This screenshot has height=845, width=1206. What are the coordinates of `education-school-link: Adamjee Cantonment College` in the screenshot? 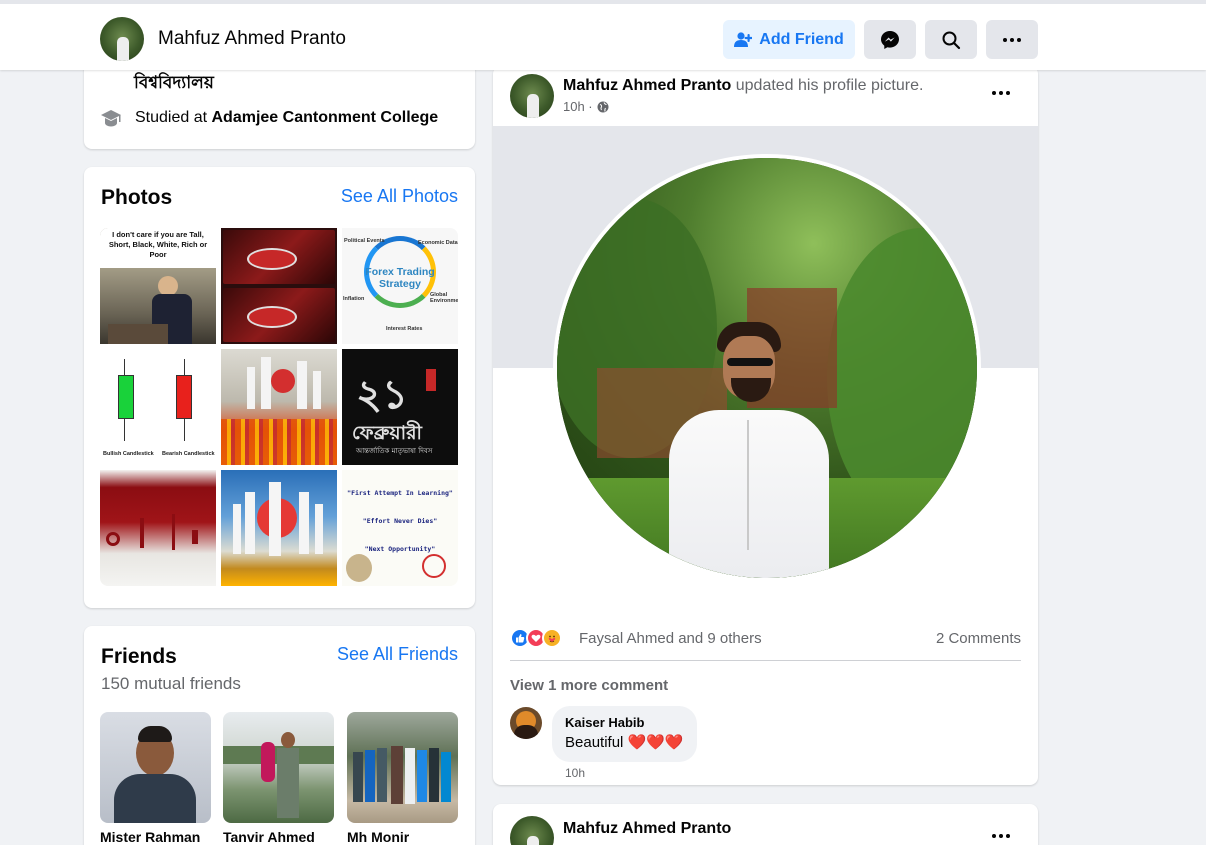 It's located at (325, 117).